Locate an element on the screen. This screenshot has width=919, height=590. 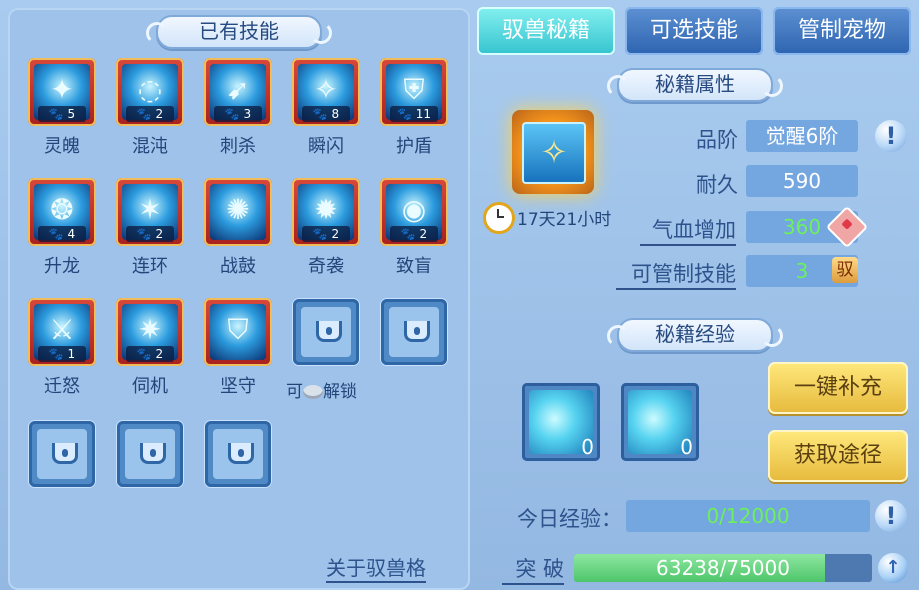
breakthrough-value: 63238/75000 is located at coordinates (723, 568).